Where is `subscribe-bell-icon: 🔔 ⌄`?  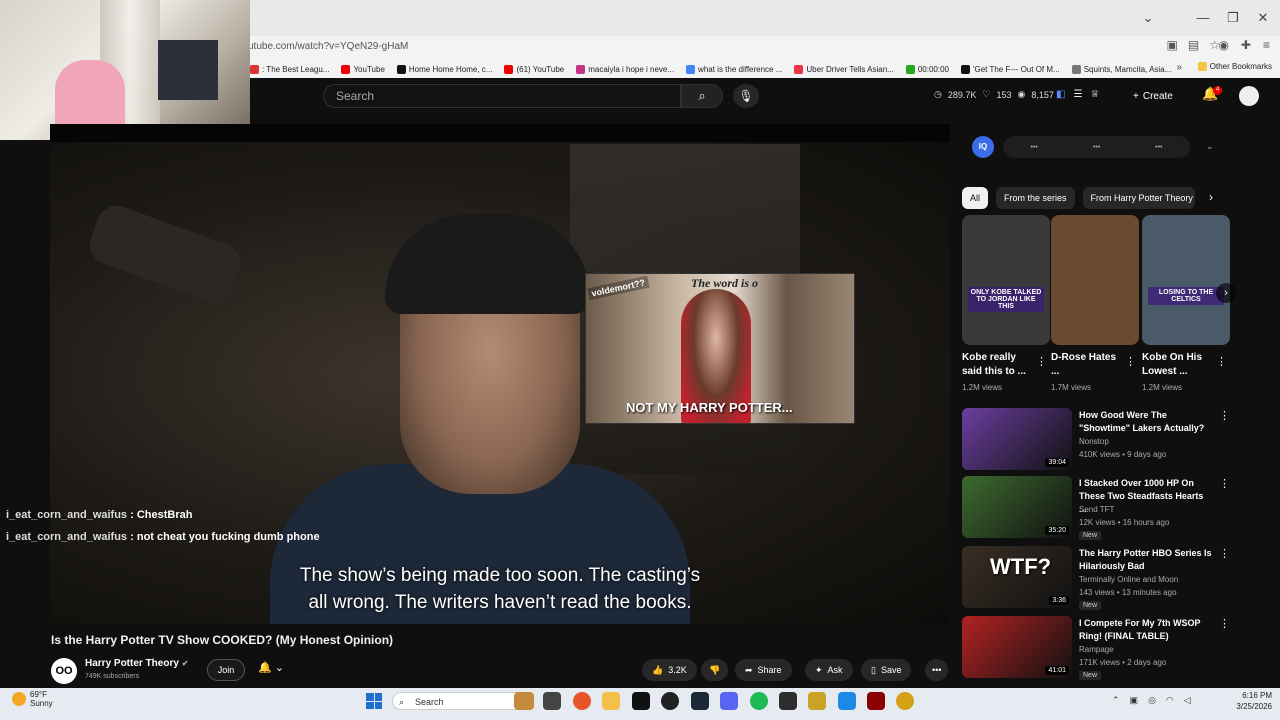 subscribe-bell-icon: 🔔 ⌄ is located at coordinates (271, 667).